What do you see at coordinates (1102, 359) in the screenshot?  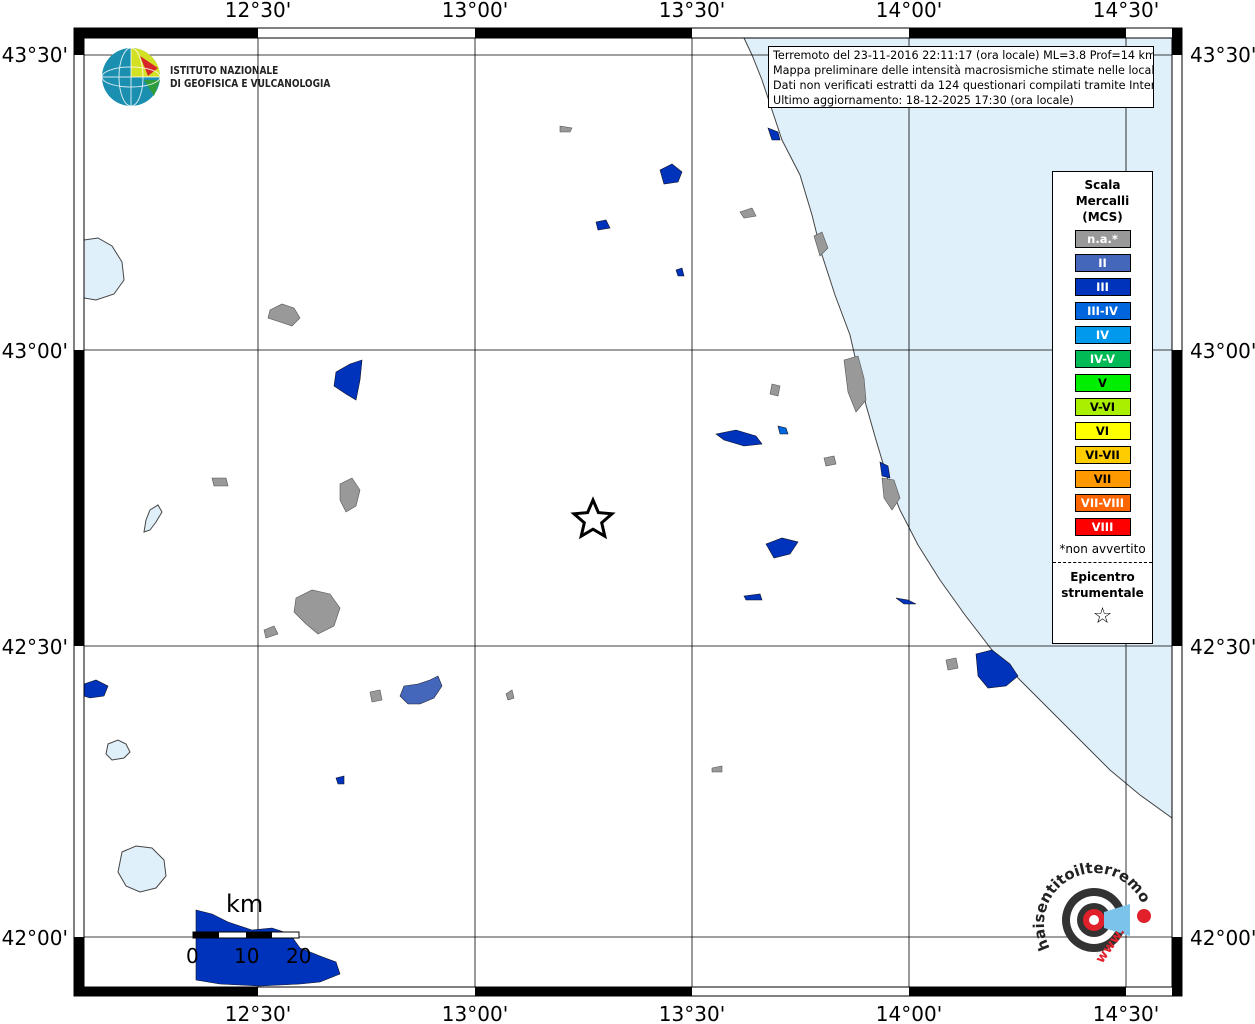 I see `legend-swatch: IV-V` at bounding box center [1102, 359].